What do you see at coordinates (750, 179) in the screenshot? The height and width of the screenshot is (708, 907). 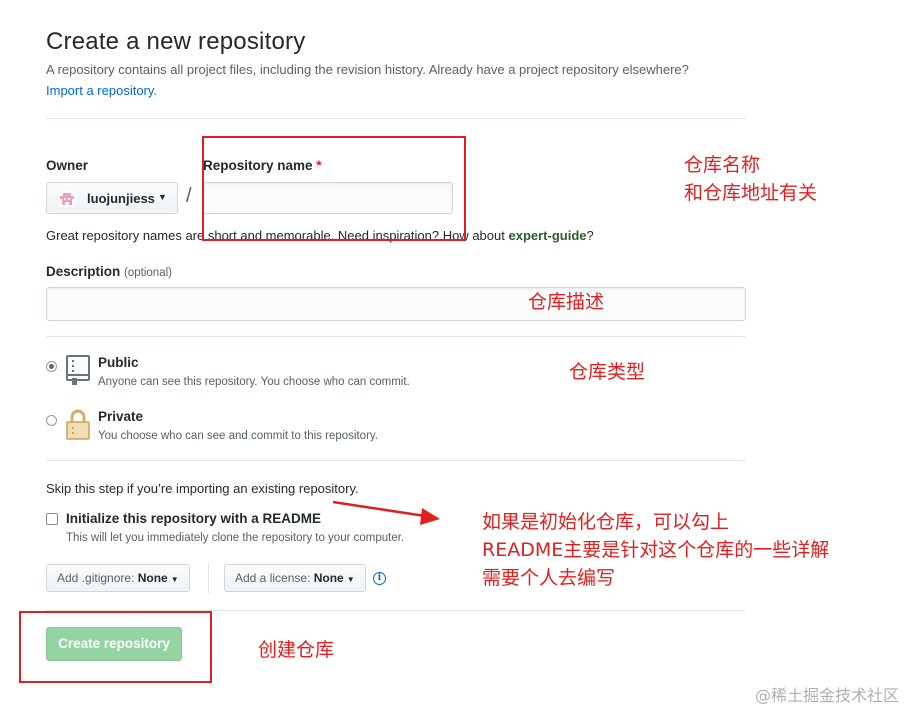 I see `annotation-repo-name: 仓库名称 和仓库地址有关` at bounding box center [750, 179].